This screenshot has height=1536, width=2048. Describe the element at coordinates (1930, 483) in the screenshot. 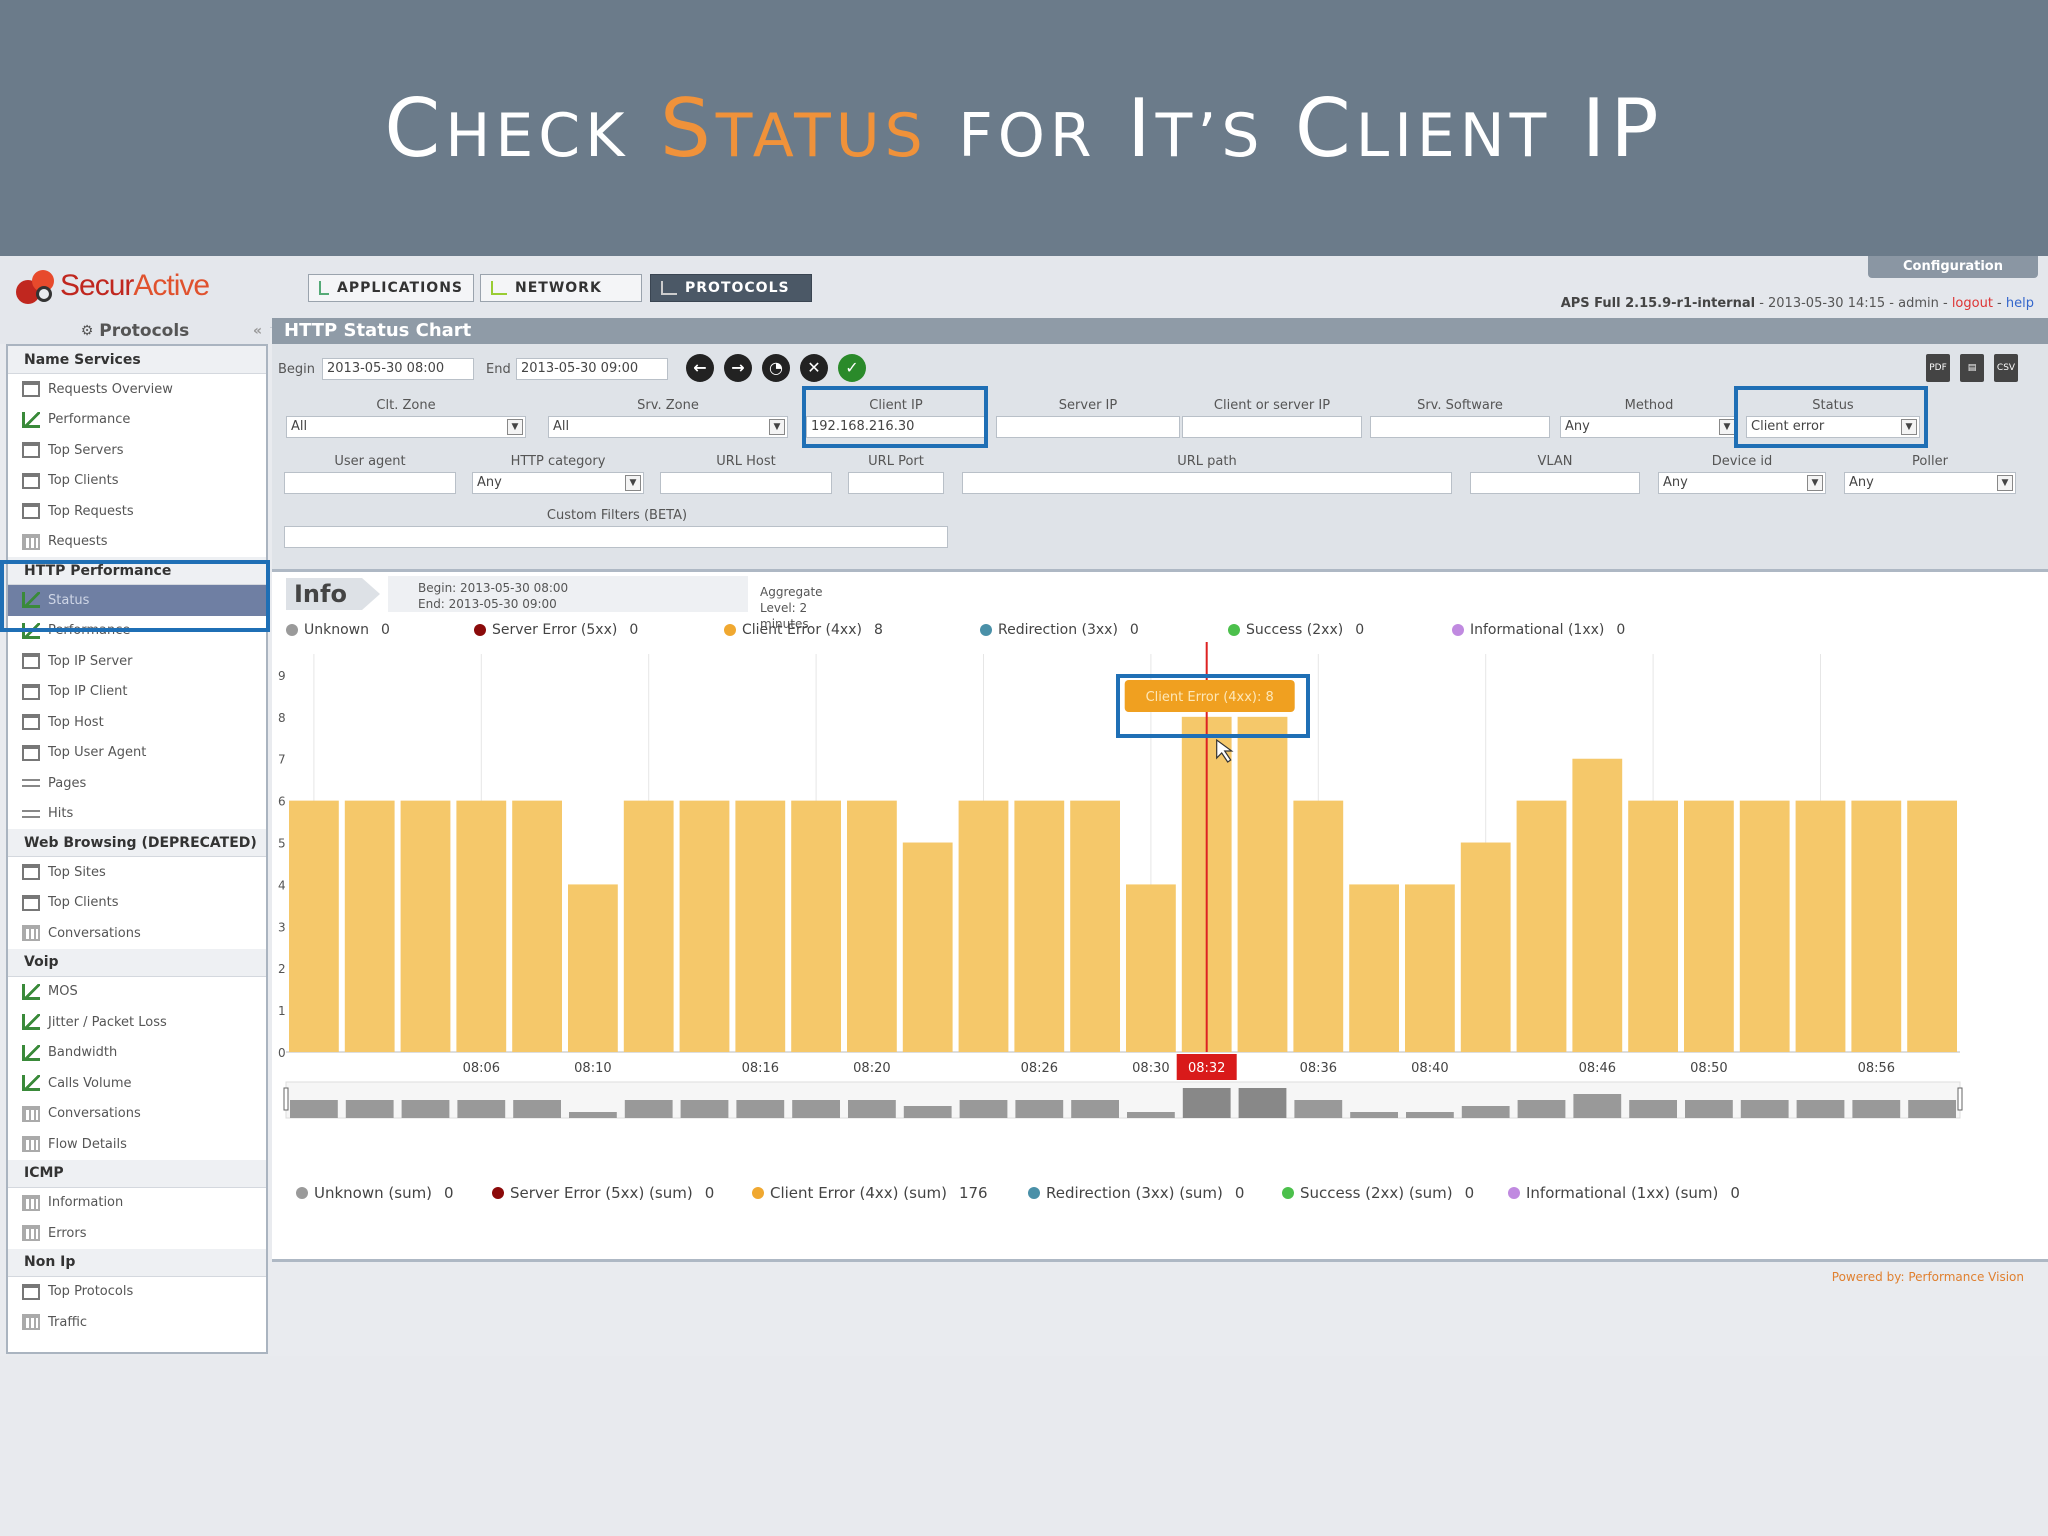

I see `poller-select: Any ▼` at that location.